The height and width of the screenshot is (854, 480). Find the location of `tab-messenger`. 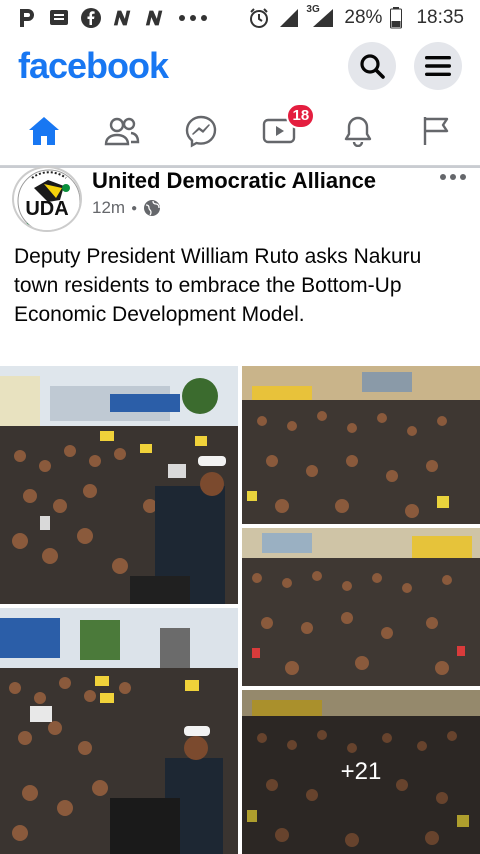

tab-messenger is located at coordinates (201, 131).